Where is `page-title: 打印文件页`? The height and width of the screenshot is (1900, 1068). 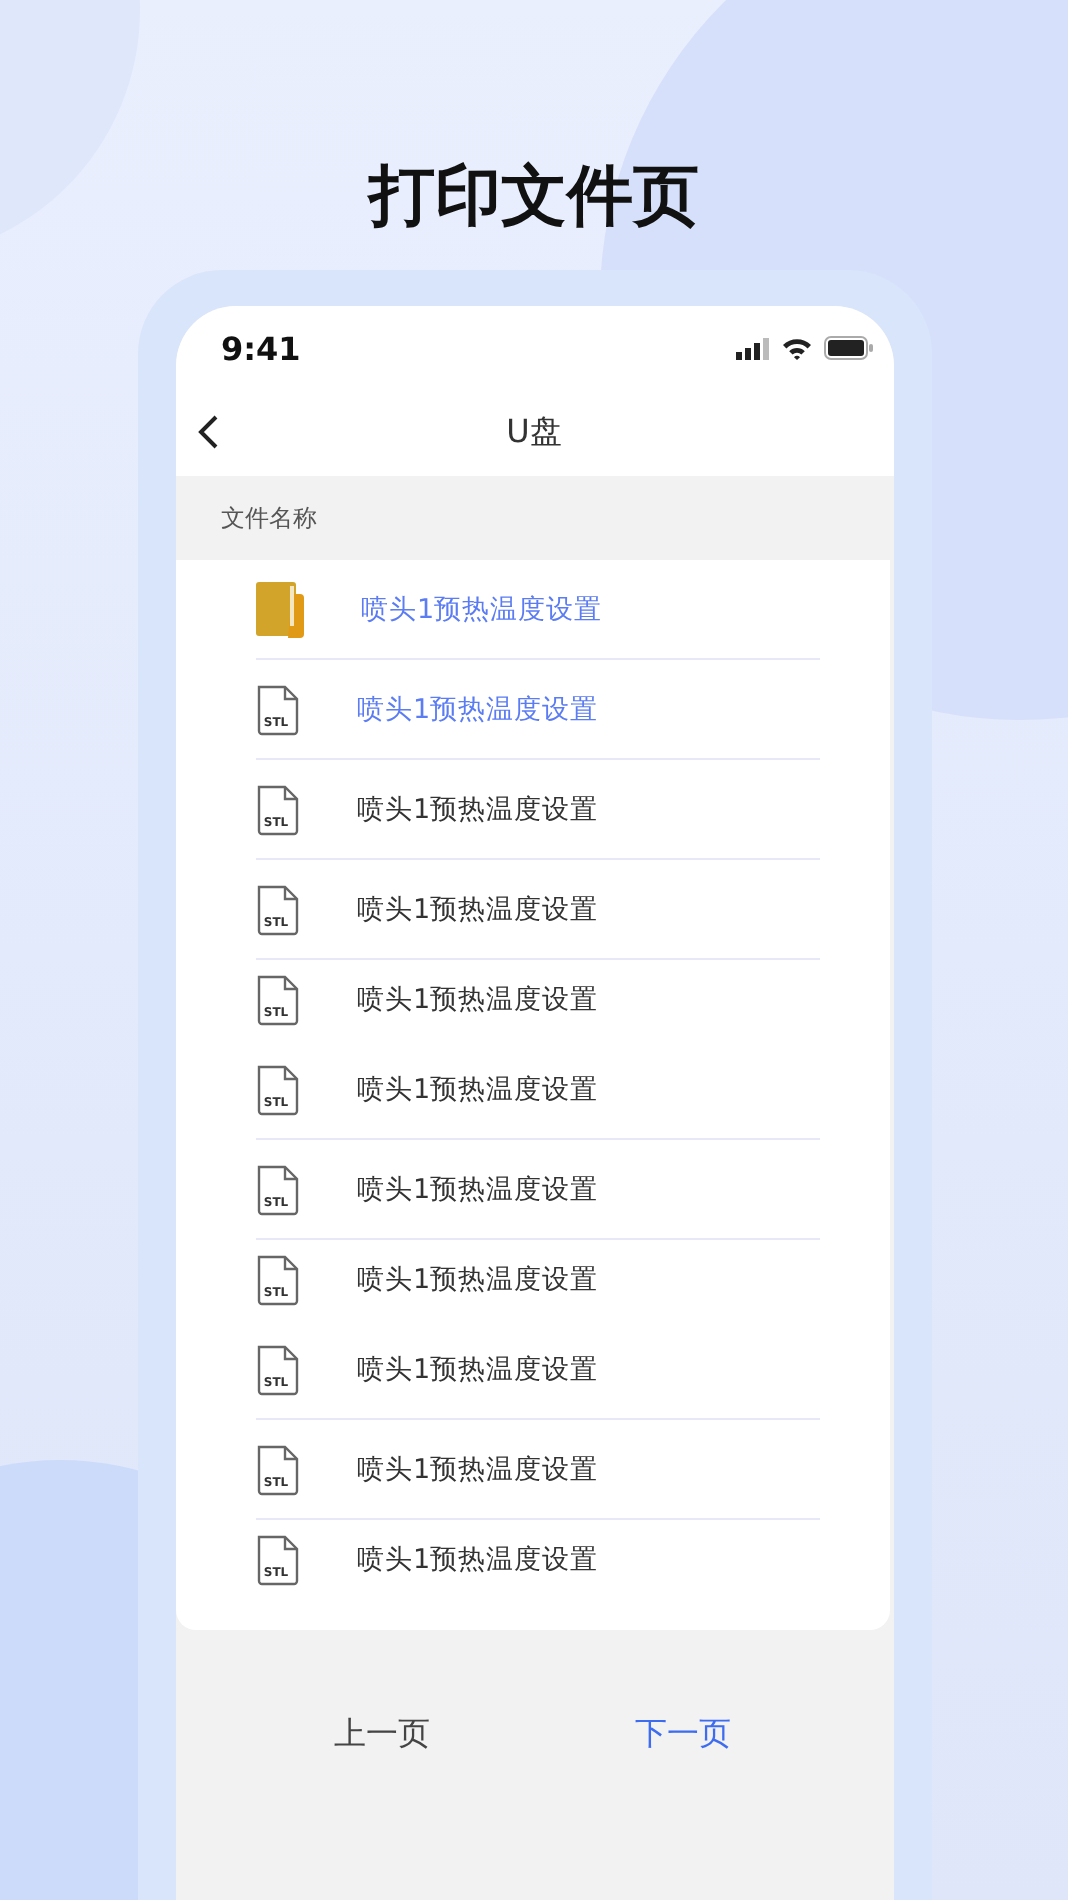
page-title: 打印文件页 is located at coordinates (534, 196).